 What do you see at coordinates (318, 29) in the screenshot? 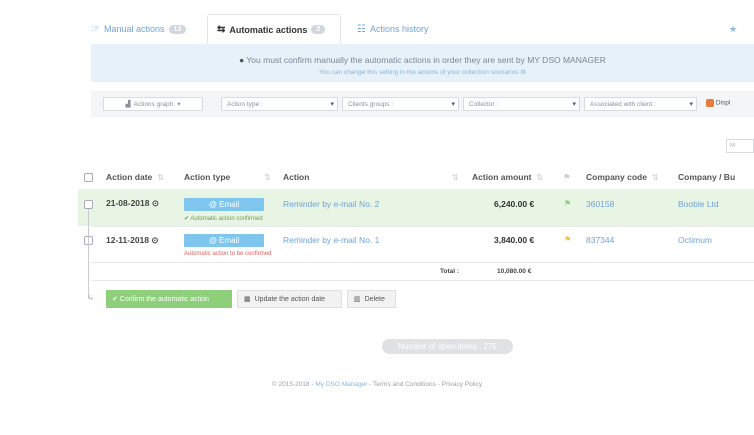
I see `tab-badge: 2` at bounding box center [318, 29].